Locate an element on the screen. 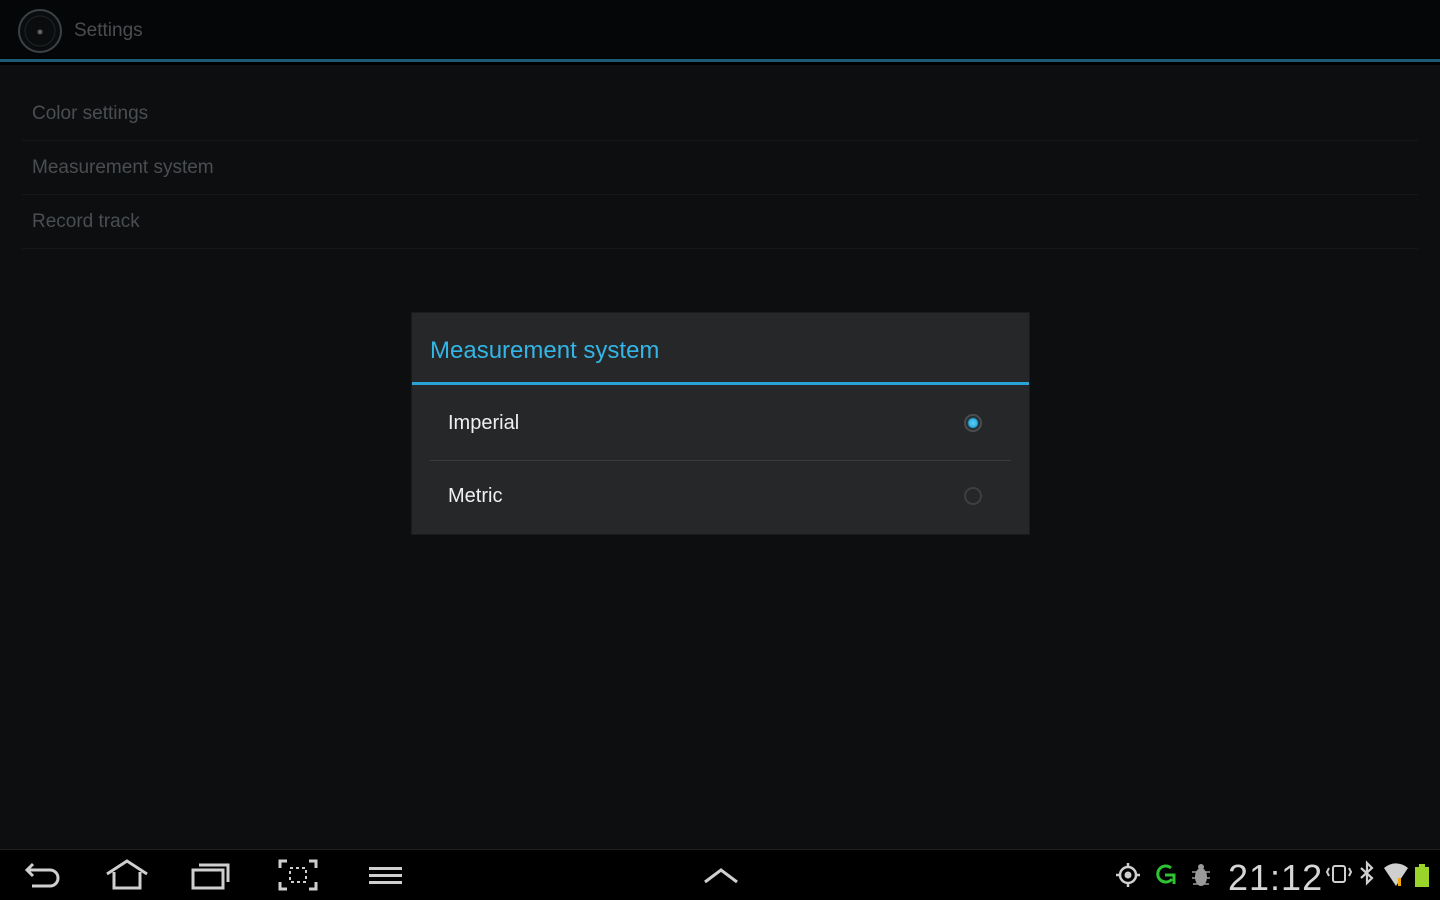 The image size is (1440, 900). dialog-title: Measurement system is located at coordinates (545, 350).